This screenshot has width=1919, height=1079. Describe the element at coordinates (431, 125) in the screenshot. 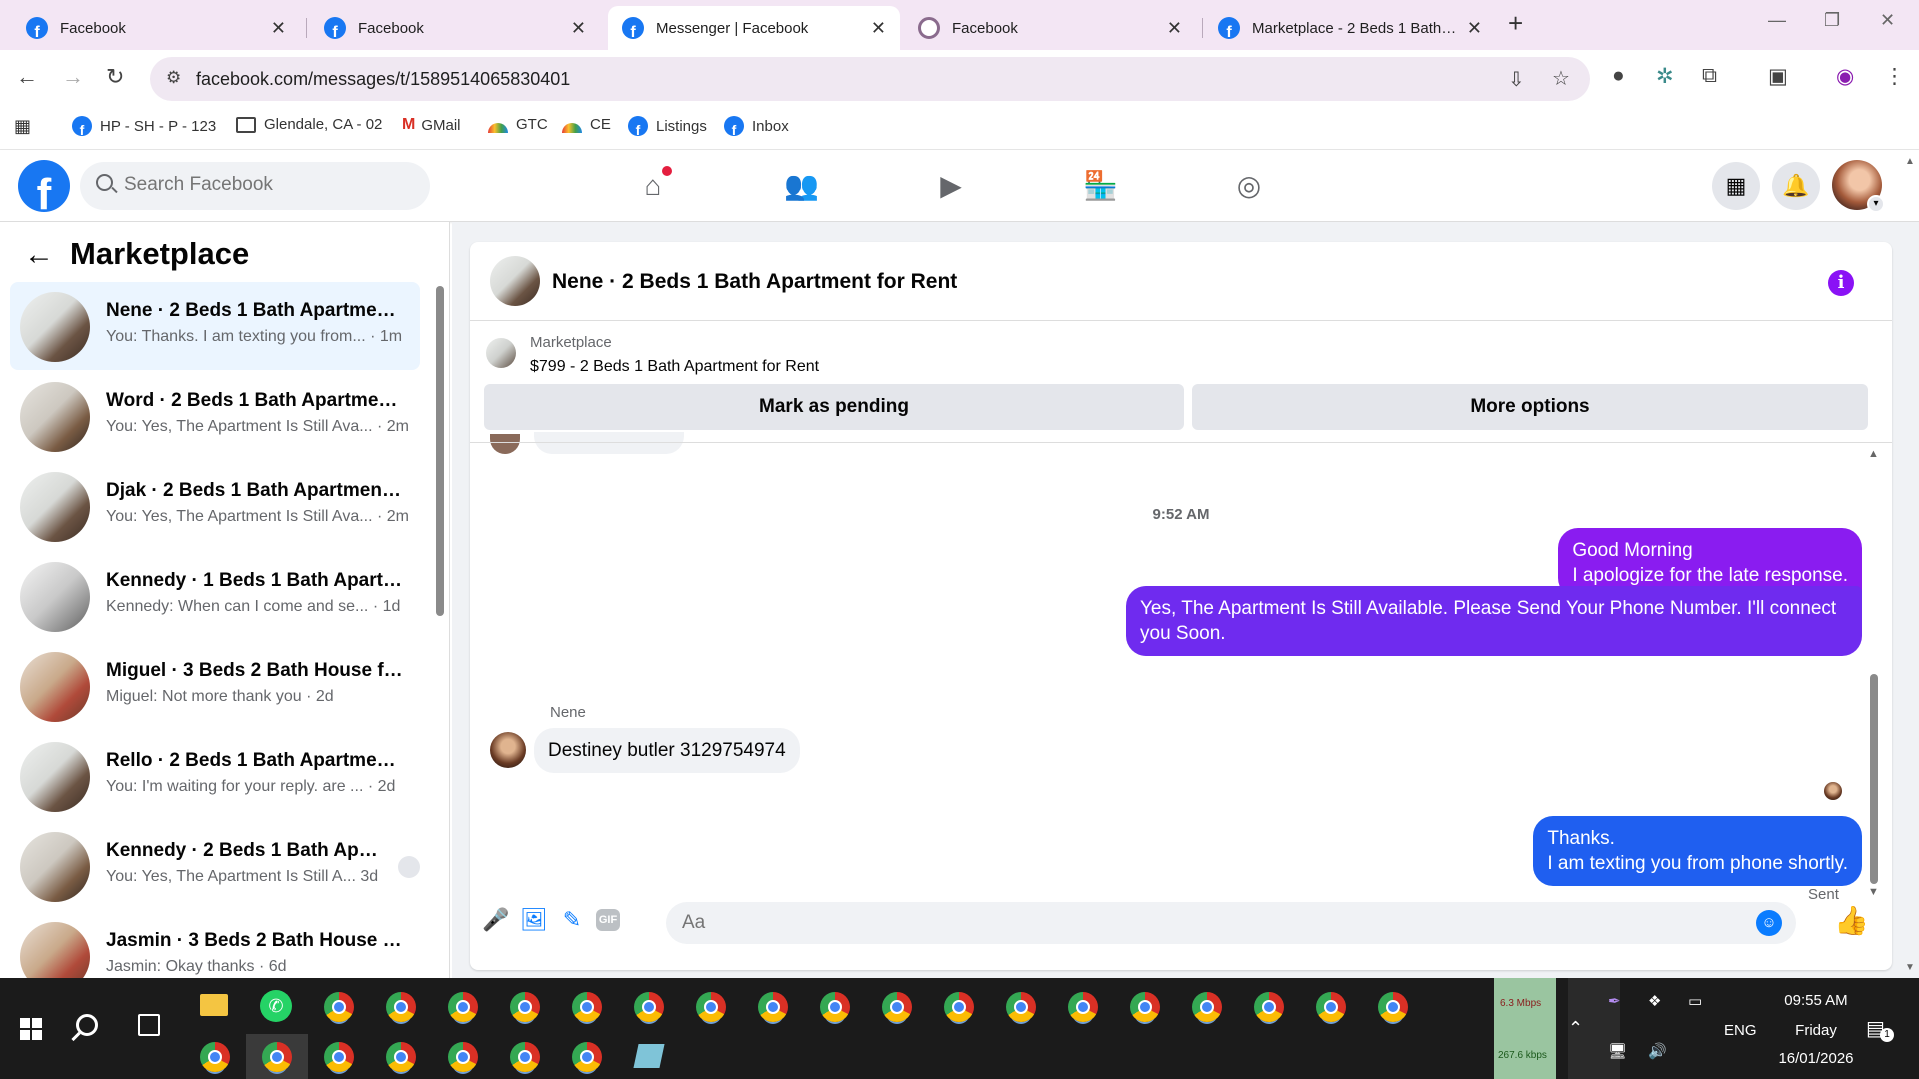

I see `bookmark-gmail: M GMail` at that location.